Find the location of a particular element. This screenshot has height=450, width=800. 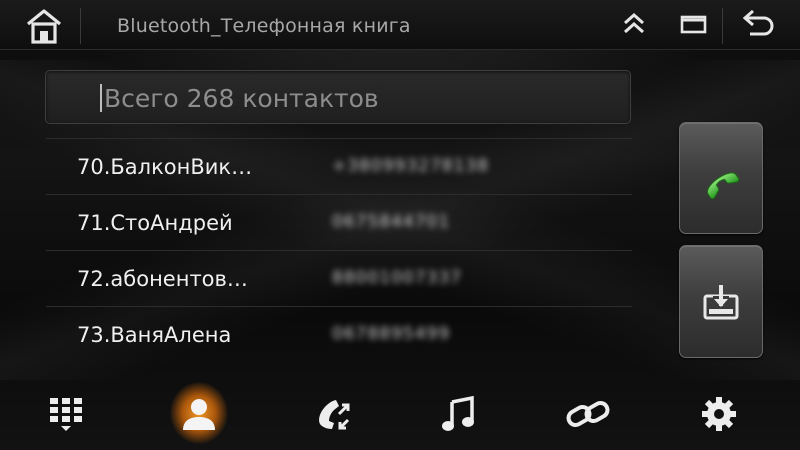

contact-row: 71.СтоАндрей 0675844701 is located at coordinates (339, 222).